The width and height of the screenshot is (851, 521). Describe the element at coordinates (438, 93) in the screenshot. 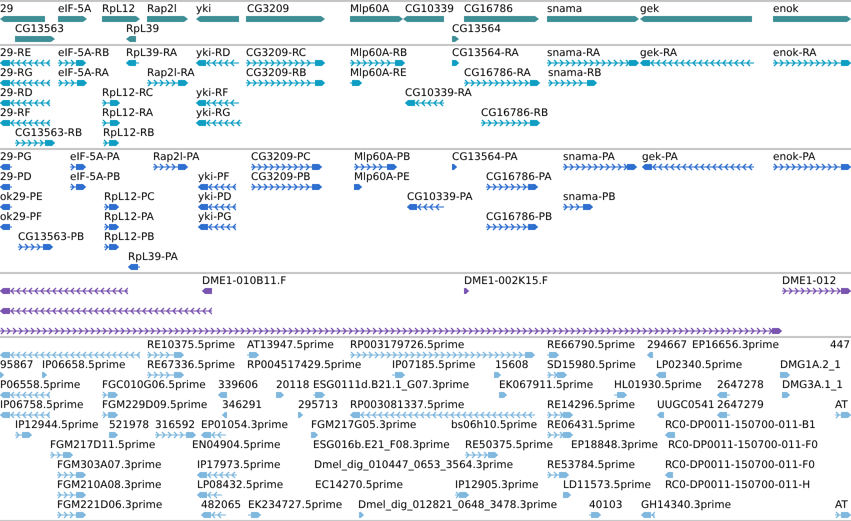

I see `feature-label: CG10339-RA` at that location.